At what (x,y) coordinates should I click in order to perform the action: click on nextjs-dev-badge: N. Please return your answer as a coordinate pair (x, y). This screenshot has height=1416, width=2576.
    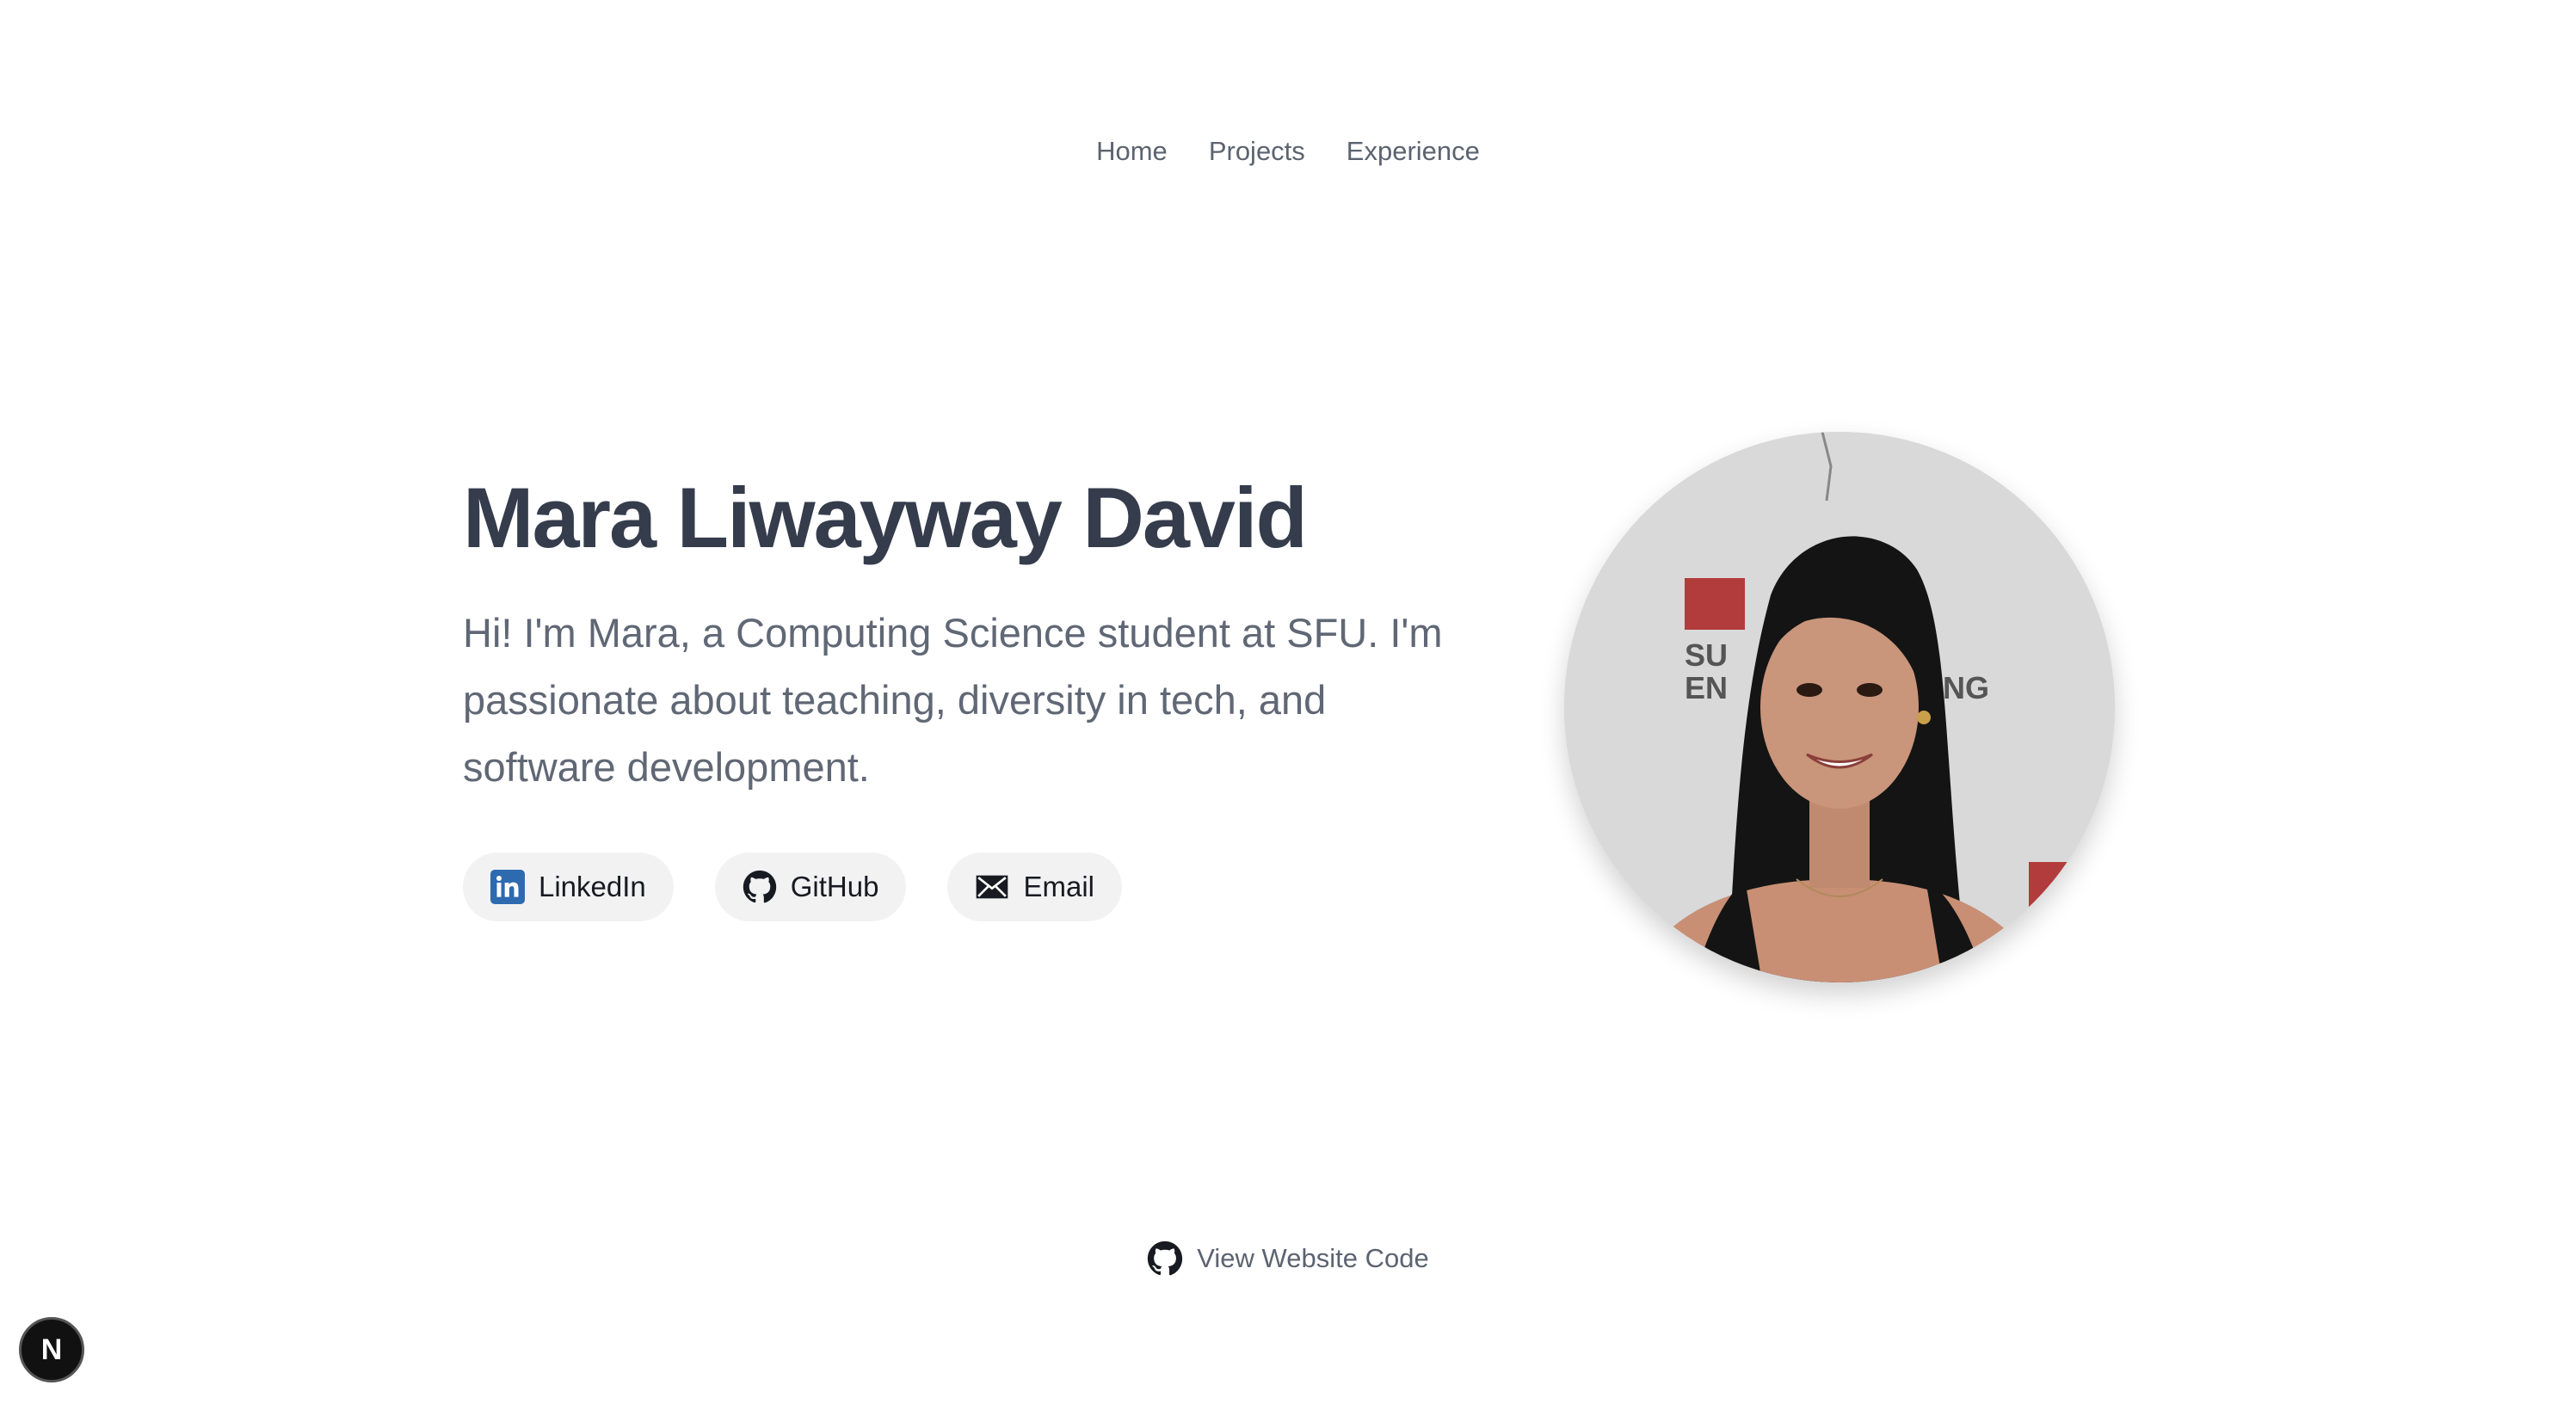
    Looking at the image, I should click on (52, 1350).